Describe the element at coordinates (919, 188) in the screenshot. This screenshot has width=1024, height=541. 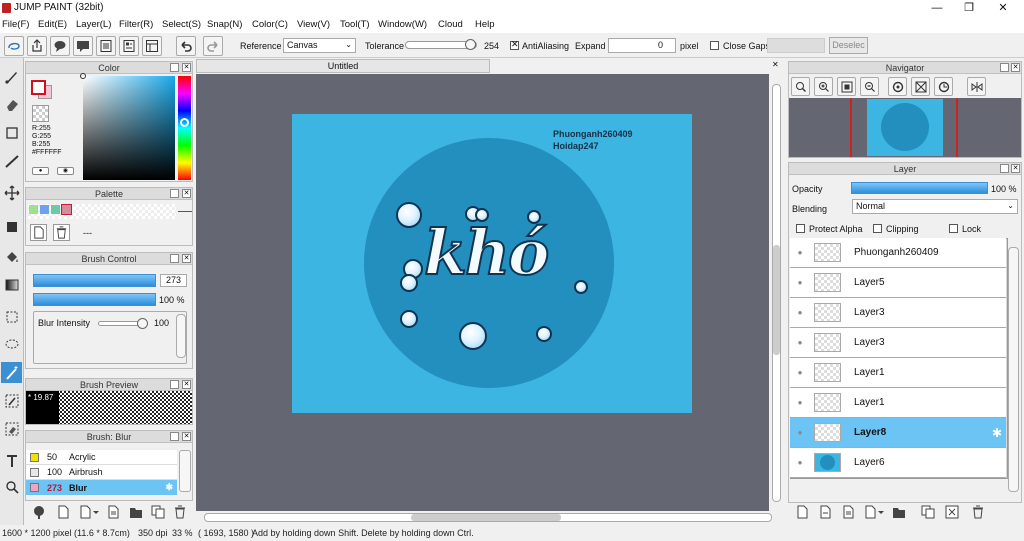
I see `layer-opacity-slider` at that location.